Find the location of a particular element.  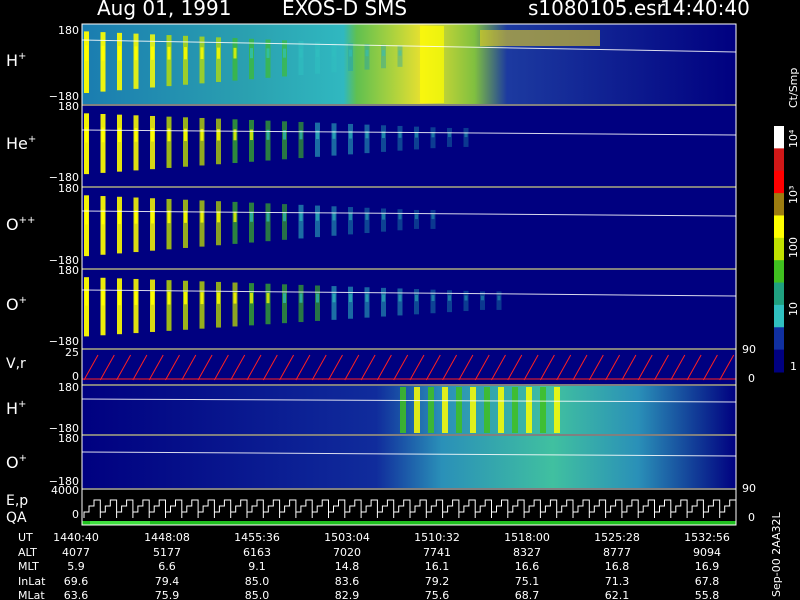

ephemeris-cell: 83.6 is located at coordinates (347, 581).